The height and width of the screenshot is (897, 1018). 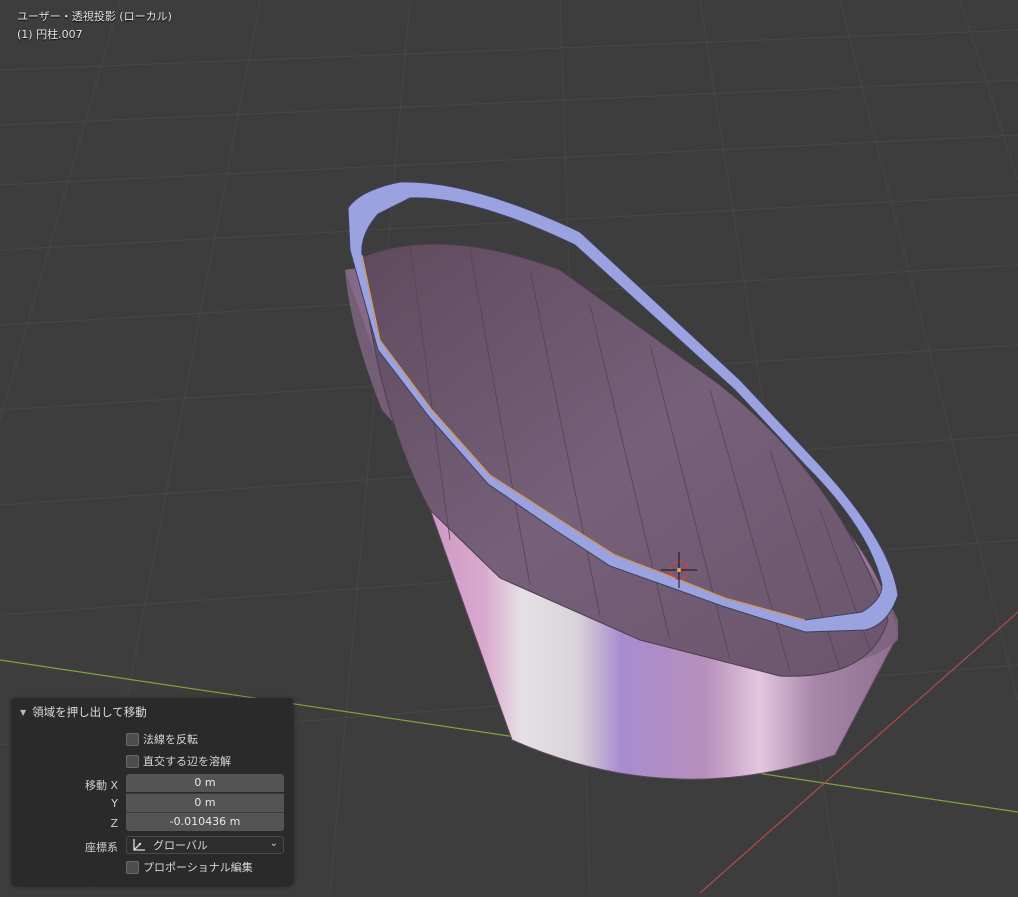 I want to click on flip-normals-row: 法線を反転, so click(x=162, y=739).